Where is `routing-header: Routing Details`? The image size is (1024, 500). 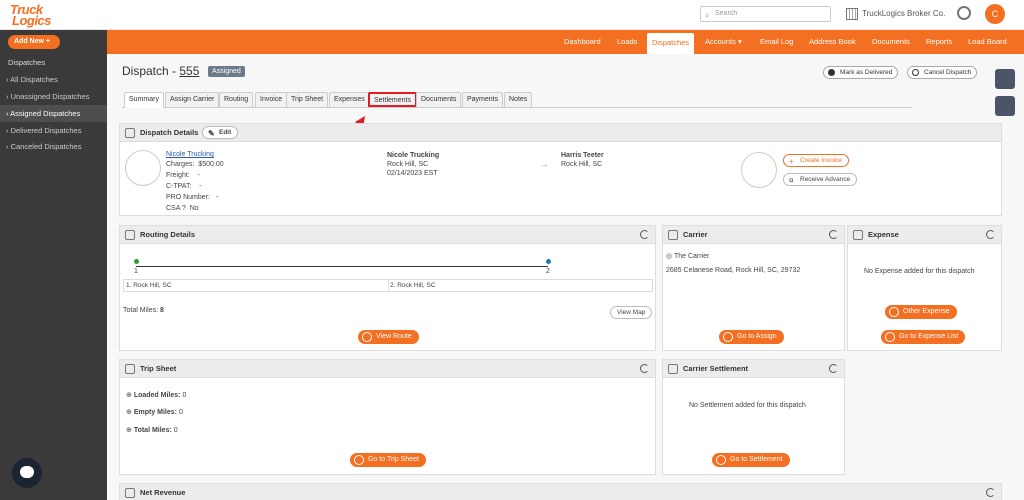 routing-header: Routing Details is located at coordinates (387, 235).